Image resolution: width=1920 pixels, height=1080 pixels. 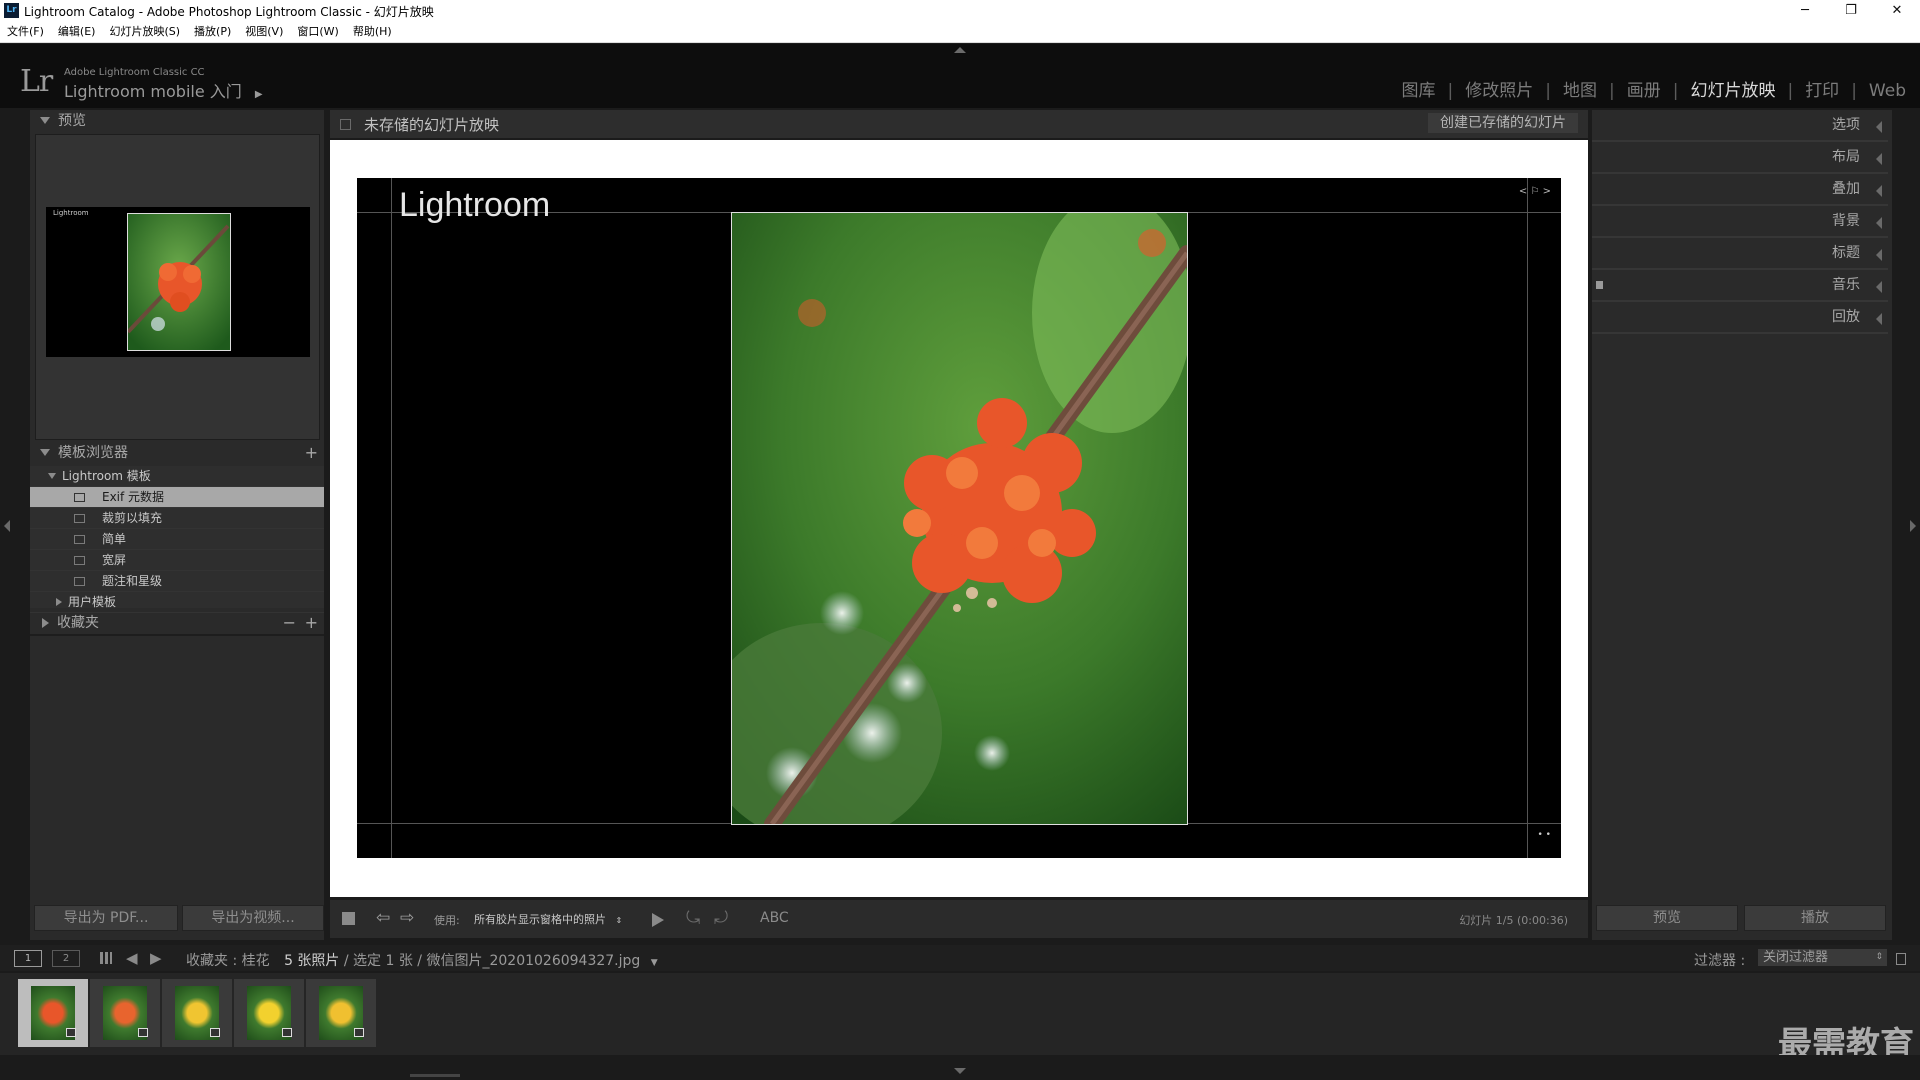 I want to click on module-print: 打印, so click(x=1822, y=91).